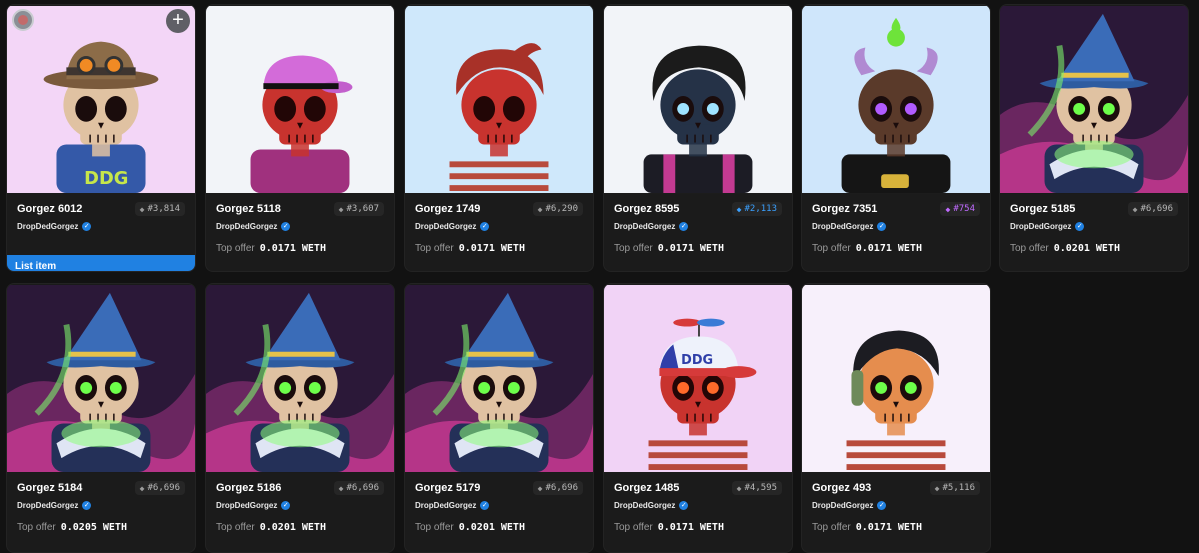 The image size is (1199, 553). I want to click on list-item-button: List item, so click(101, 263).